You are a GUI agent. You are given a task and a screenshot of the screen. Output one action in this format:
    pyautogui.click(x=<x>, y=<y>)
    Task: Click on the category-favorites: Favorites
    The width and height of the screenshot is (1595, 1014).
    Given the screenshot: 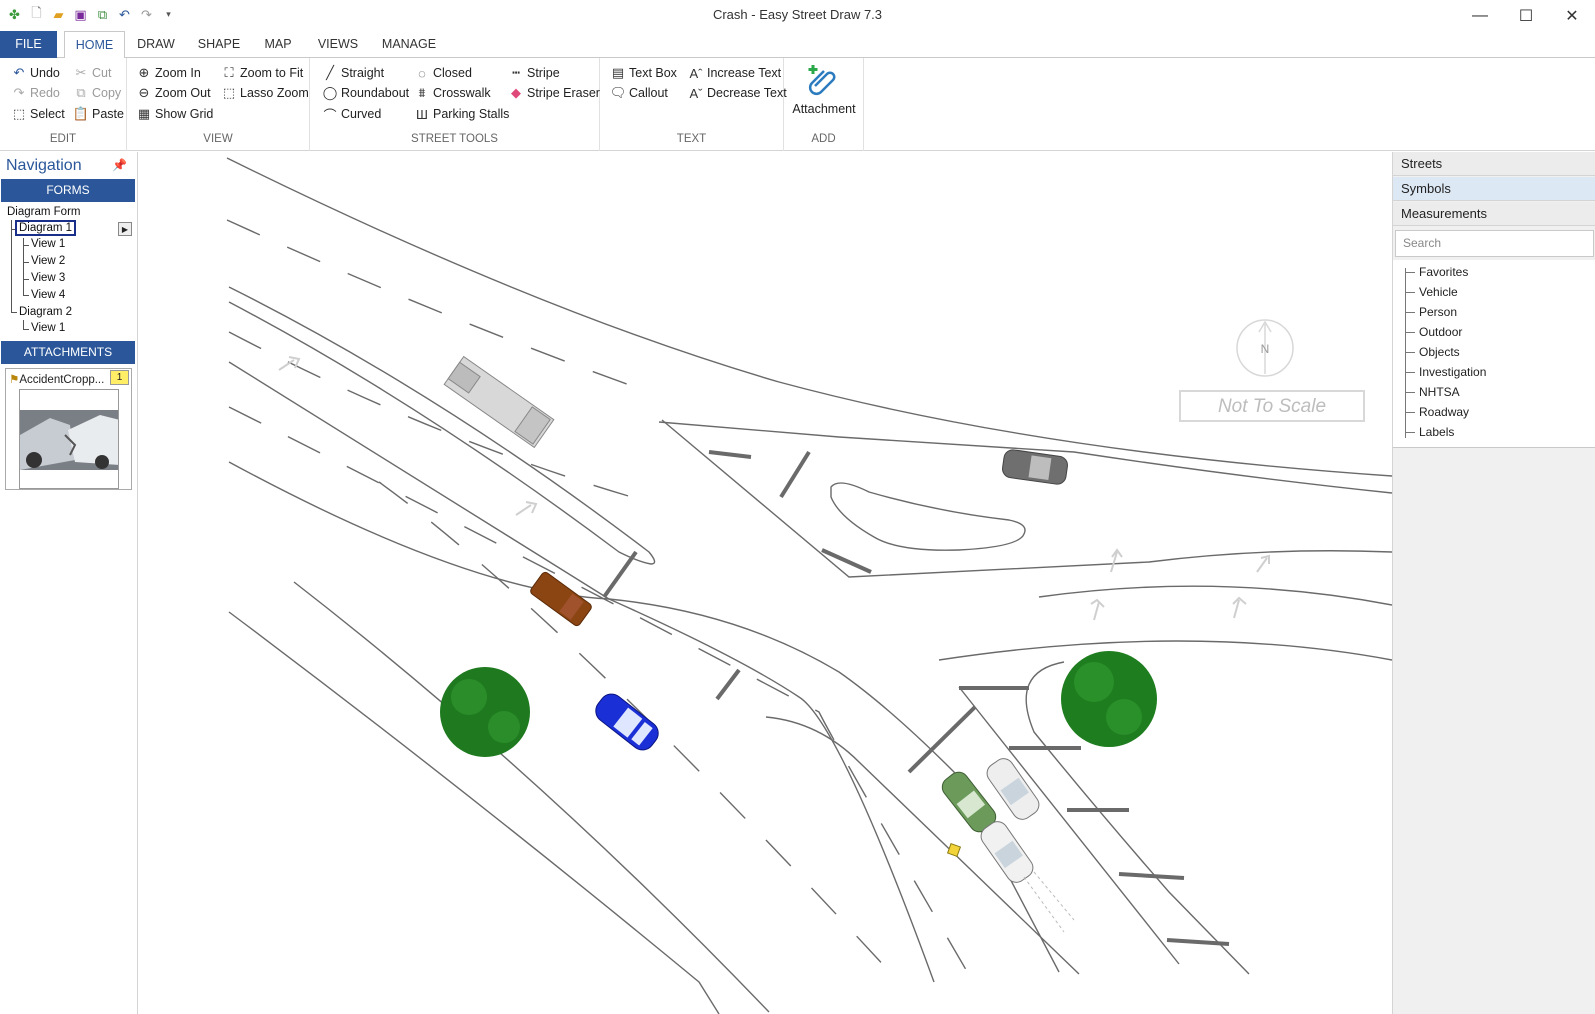 What is the action you would take?
    pyautogui.click(x=1443, y=272)
    